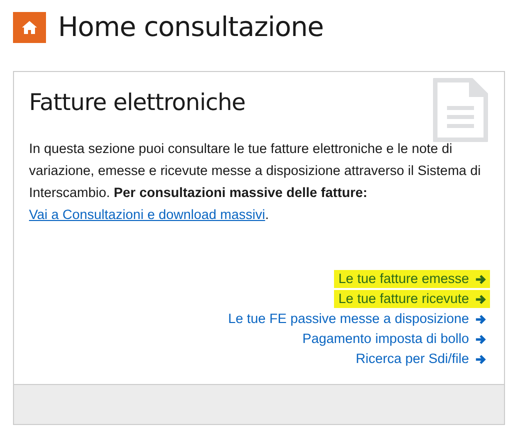 The width and height of the screenshot is (515, 447). I want to click on invoice-link: Ricerca per Sdi/file, so click(421, 359).